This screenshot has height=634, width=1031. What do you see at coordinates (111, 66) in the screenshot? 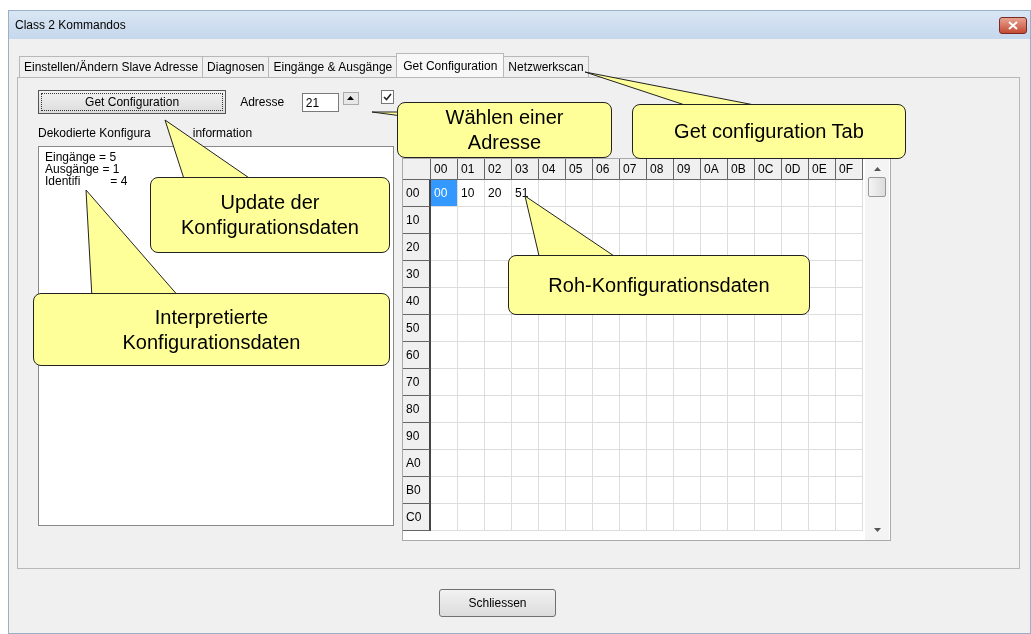
I see `tab: Einstellen/Ändern Slave Adresse` at bounding box center [111, 66].